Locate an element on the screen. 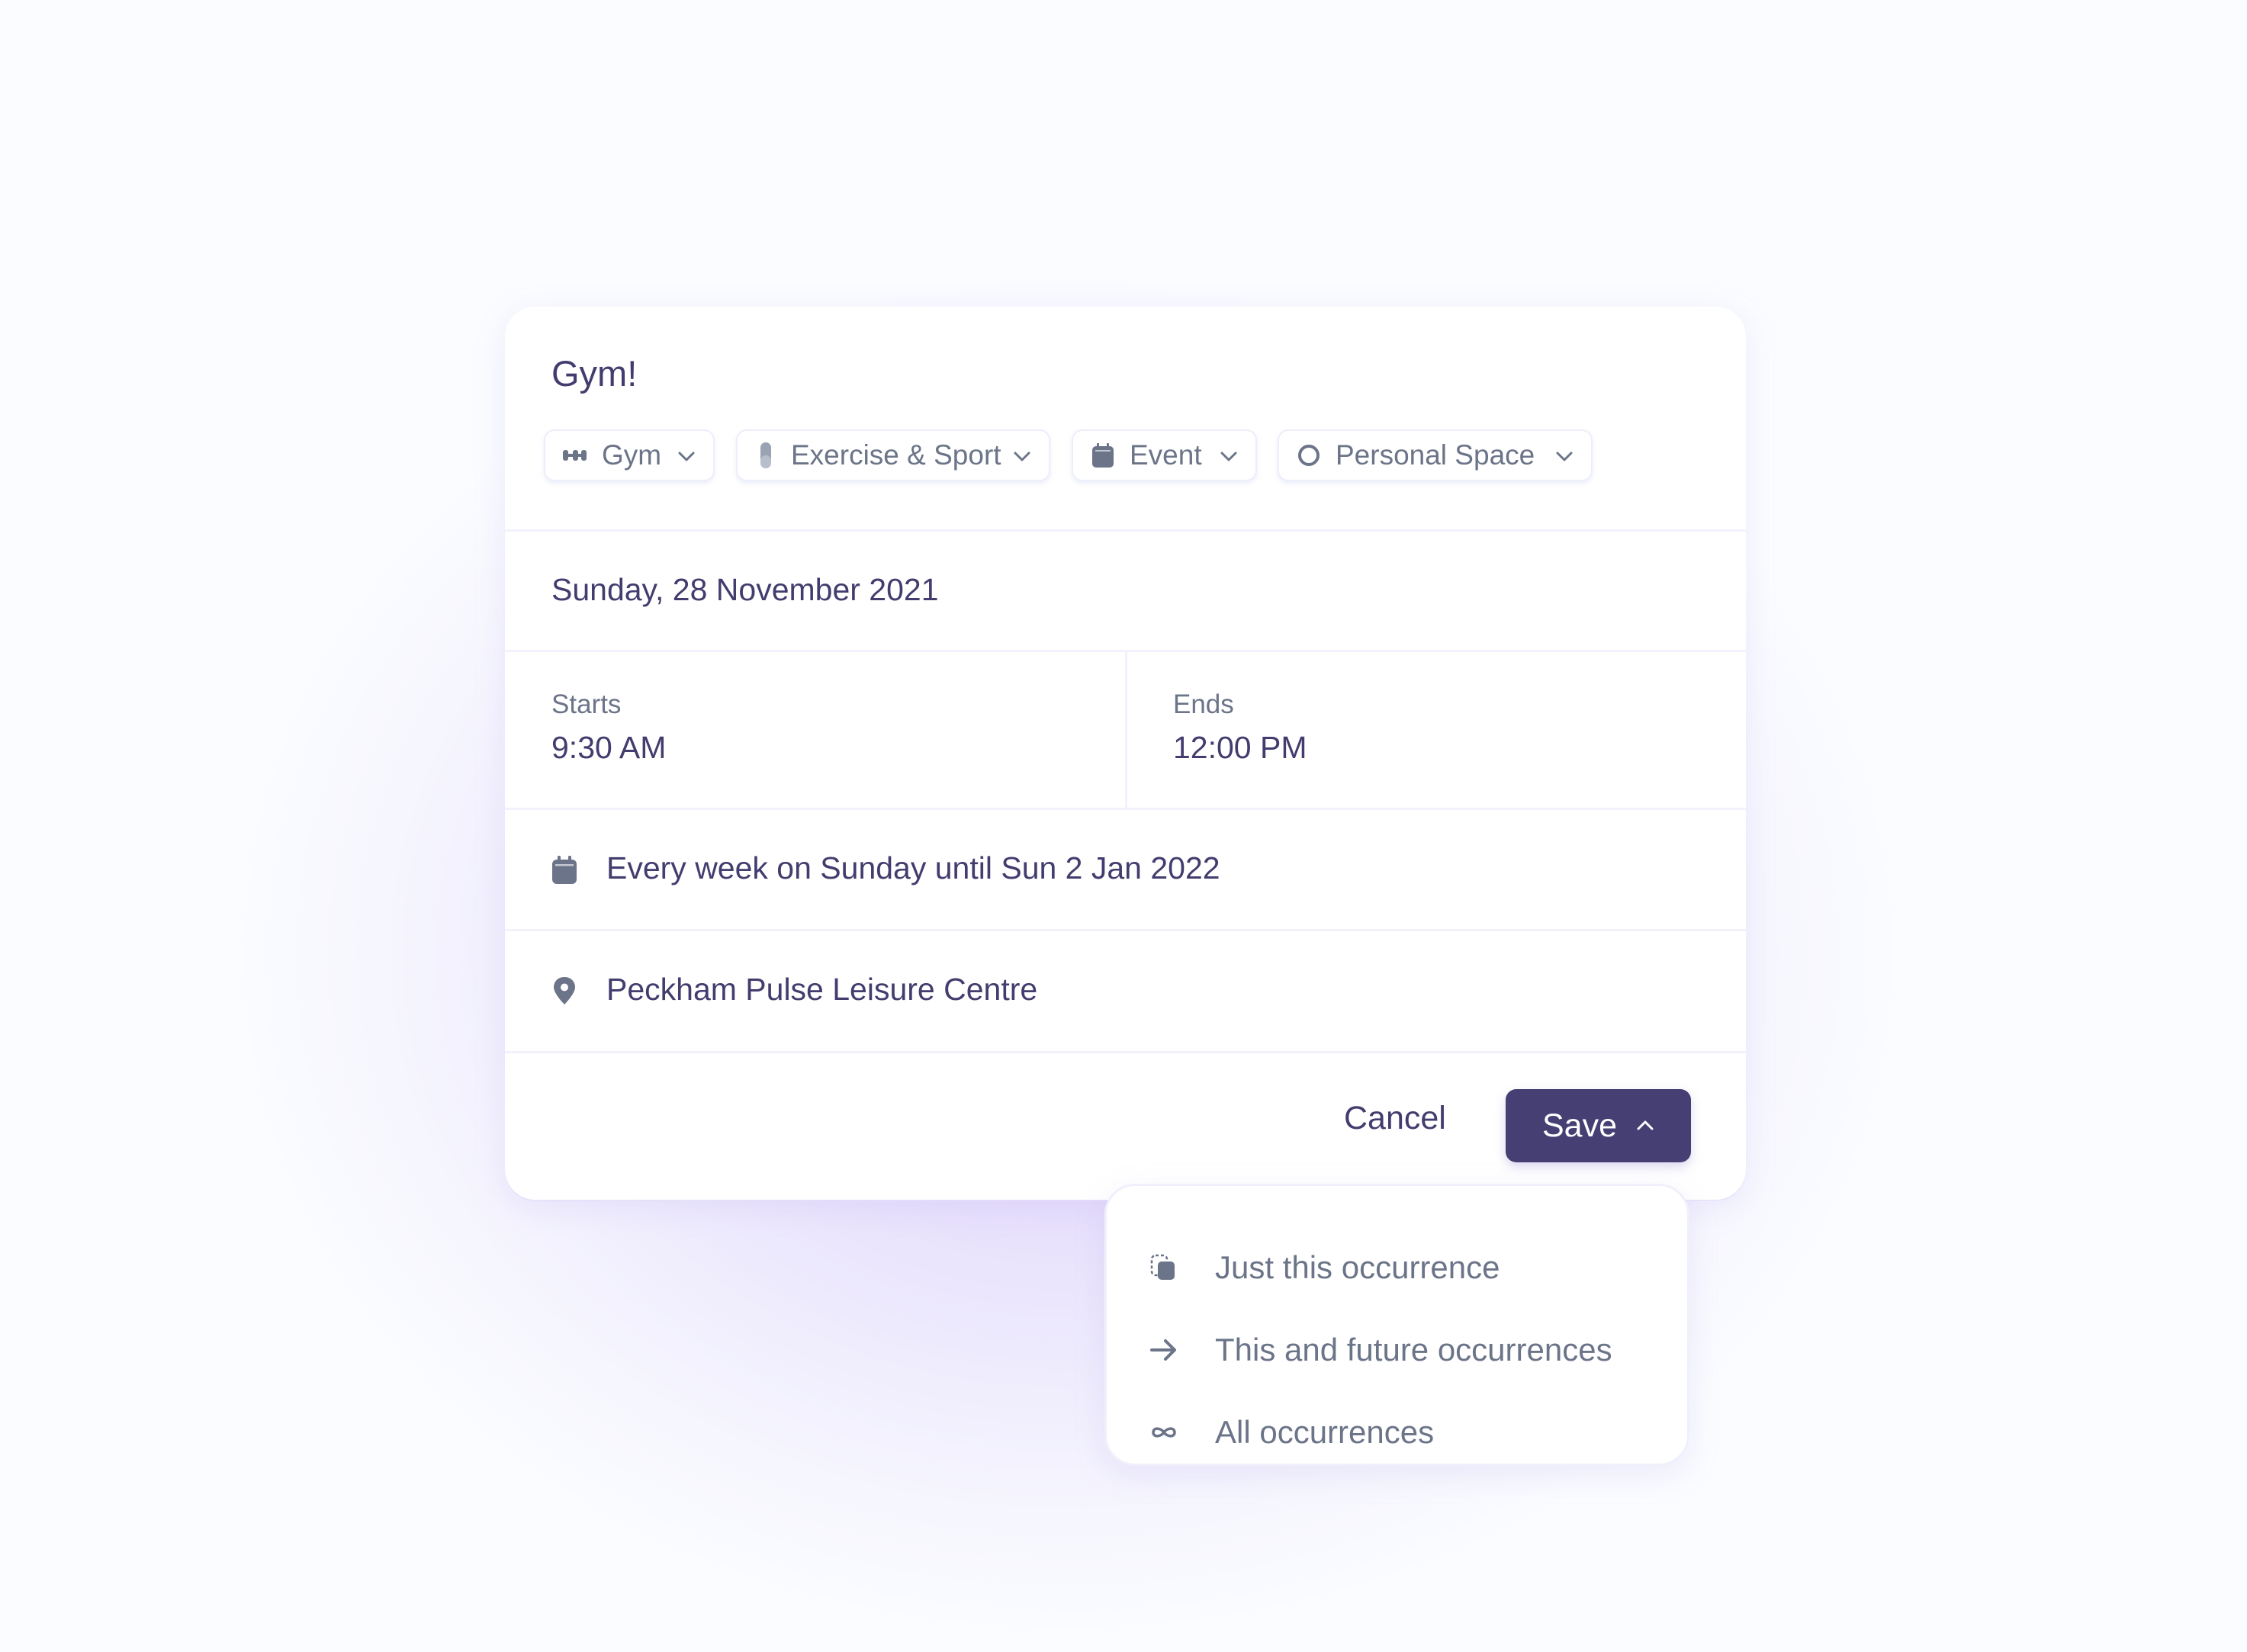  chevron-up-icon is located at coordinates (1645, 1125).